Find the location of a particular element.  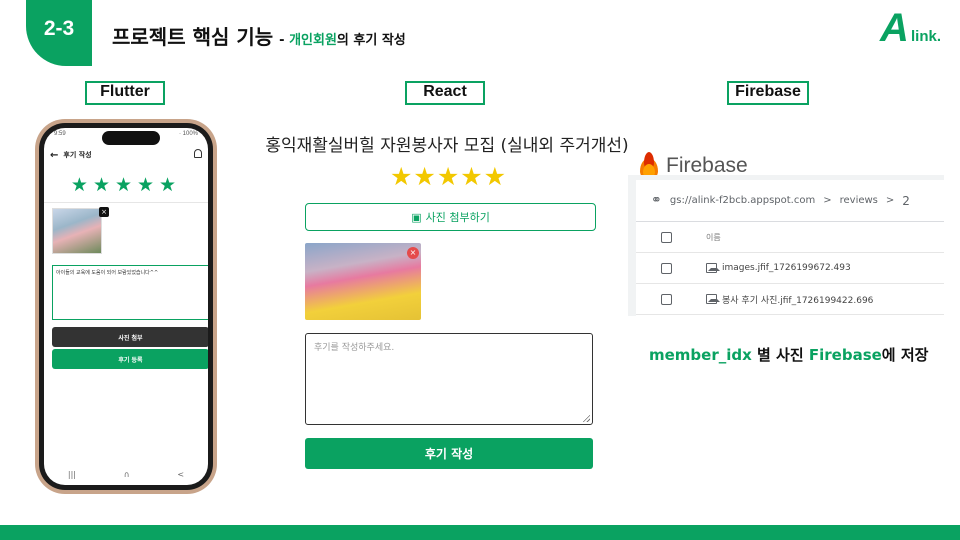

submit-review-label: 후기 등록 is located at coordinates (130, 360).